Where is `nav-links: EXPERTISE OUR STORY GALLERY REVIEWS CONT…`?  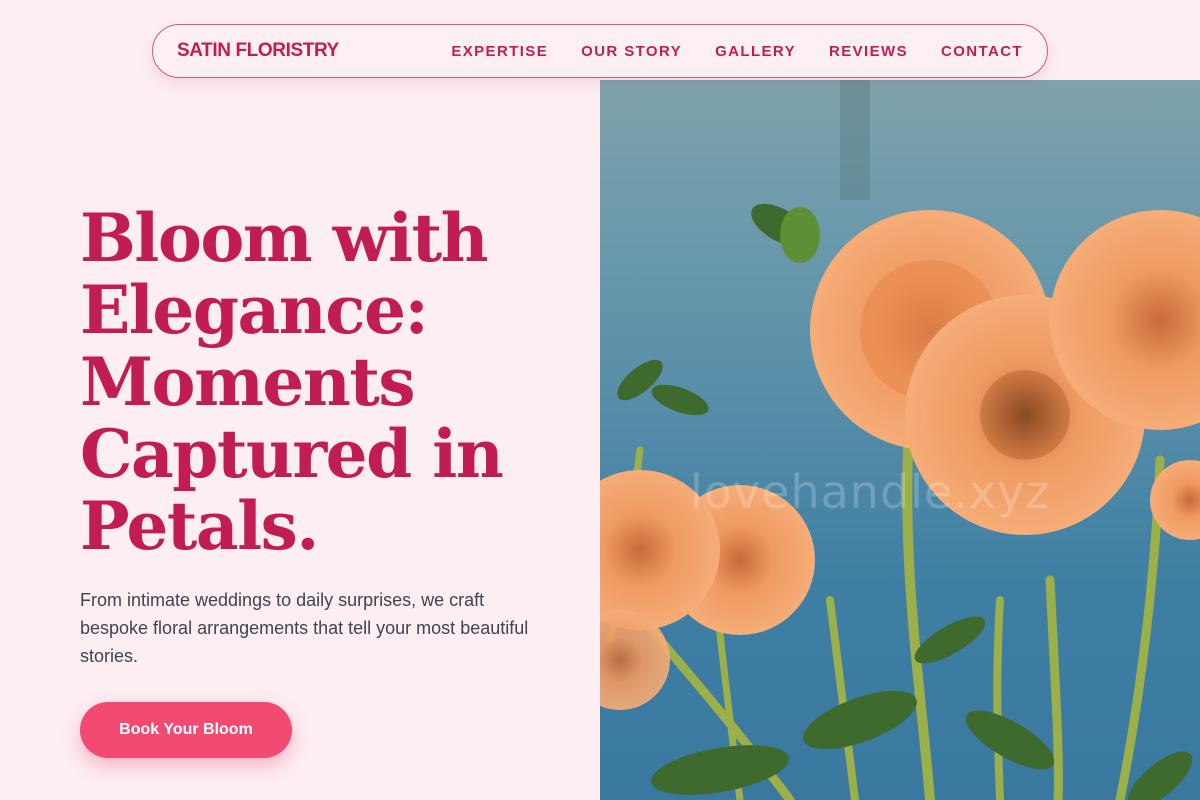
nav-links: EXPERTISE OUR STORY GALLERY REVIEWS CONT… is located at coordinates (720, 51).